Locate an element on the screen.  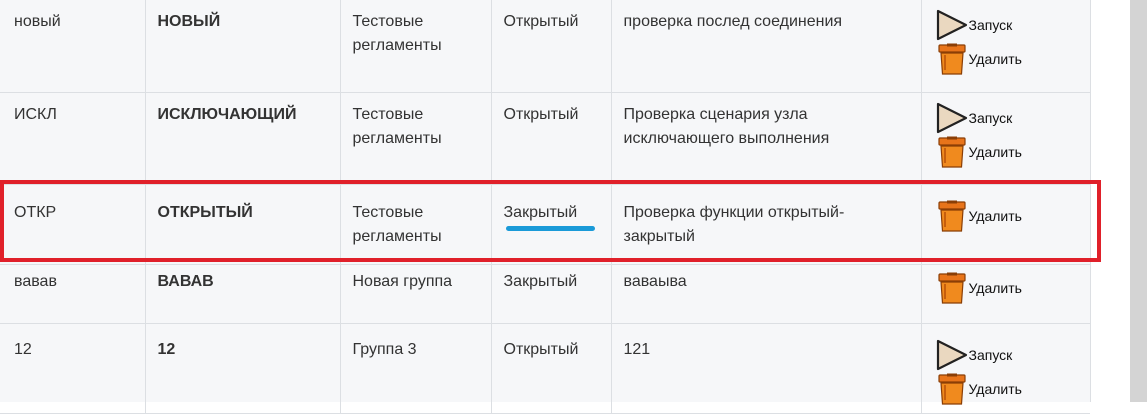
cell-description: 121 is located at coordinates (765, 368).